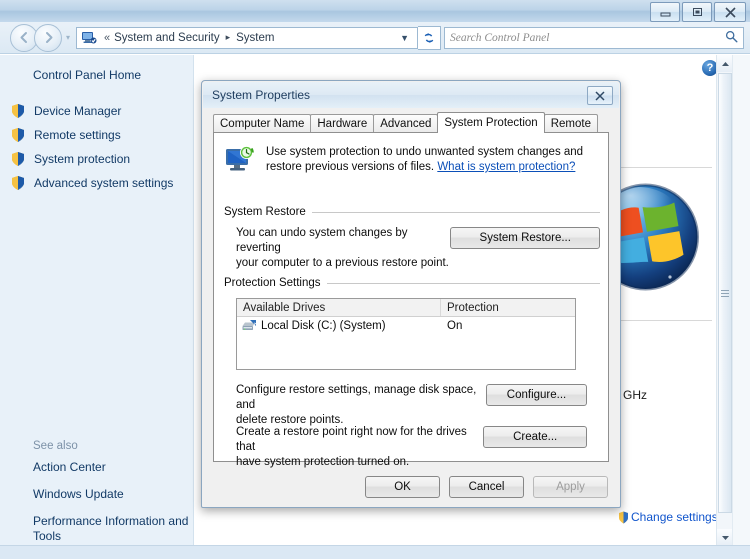  I want to click on recent-pages-button: ▾, so click(68, 37).